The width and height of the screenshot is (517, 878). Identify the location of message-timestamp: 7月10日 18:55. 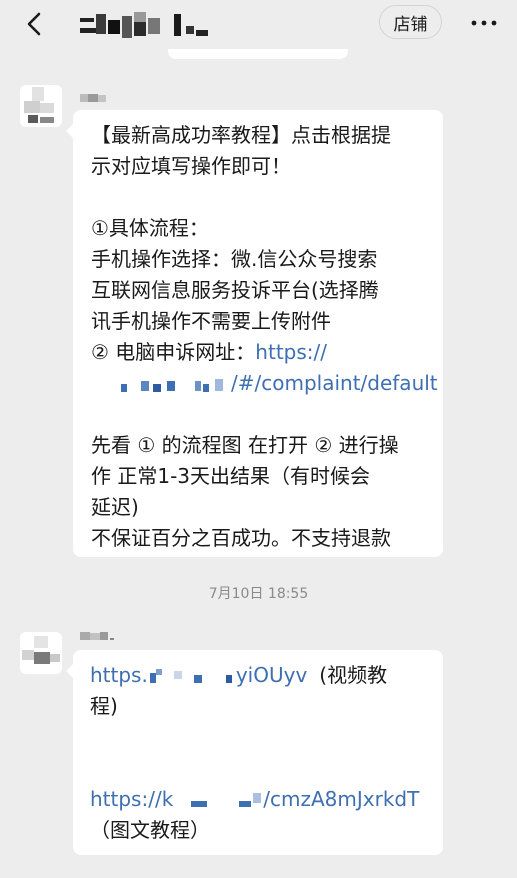
(258, 594).